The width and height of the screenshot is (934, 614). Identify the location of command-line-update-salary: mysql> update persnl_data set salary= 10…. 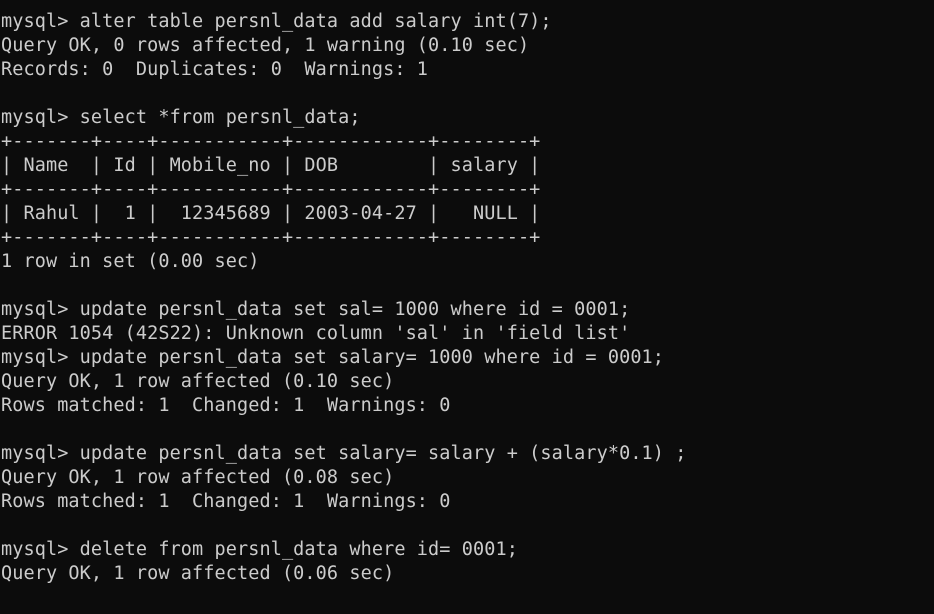
(333, 357).